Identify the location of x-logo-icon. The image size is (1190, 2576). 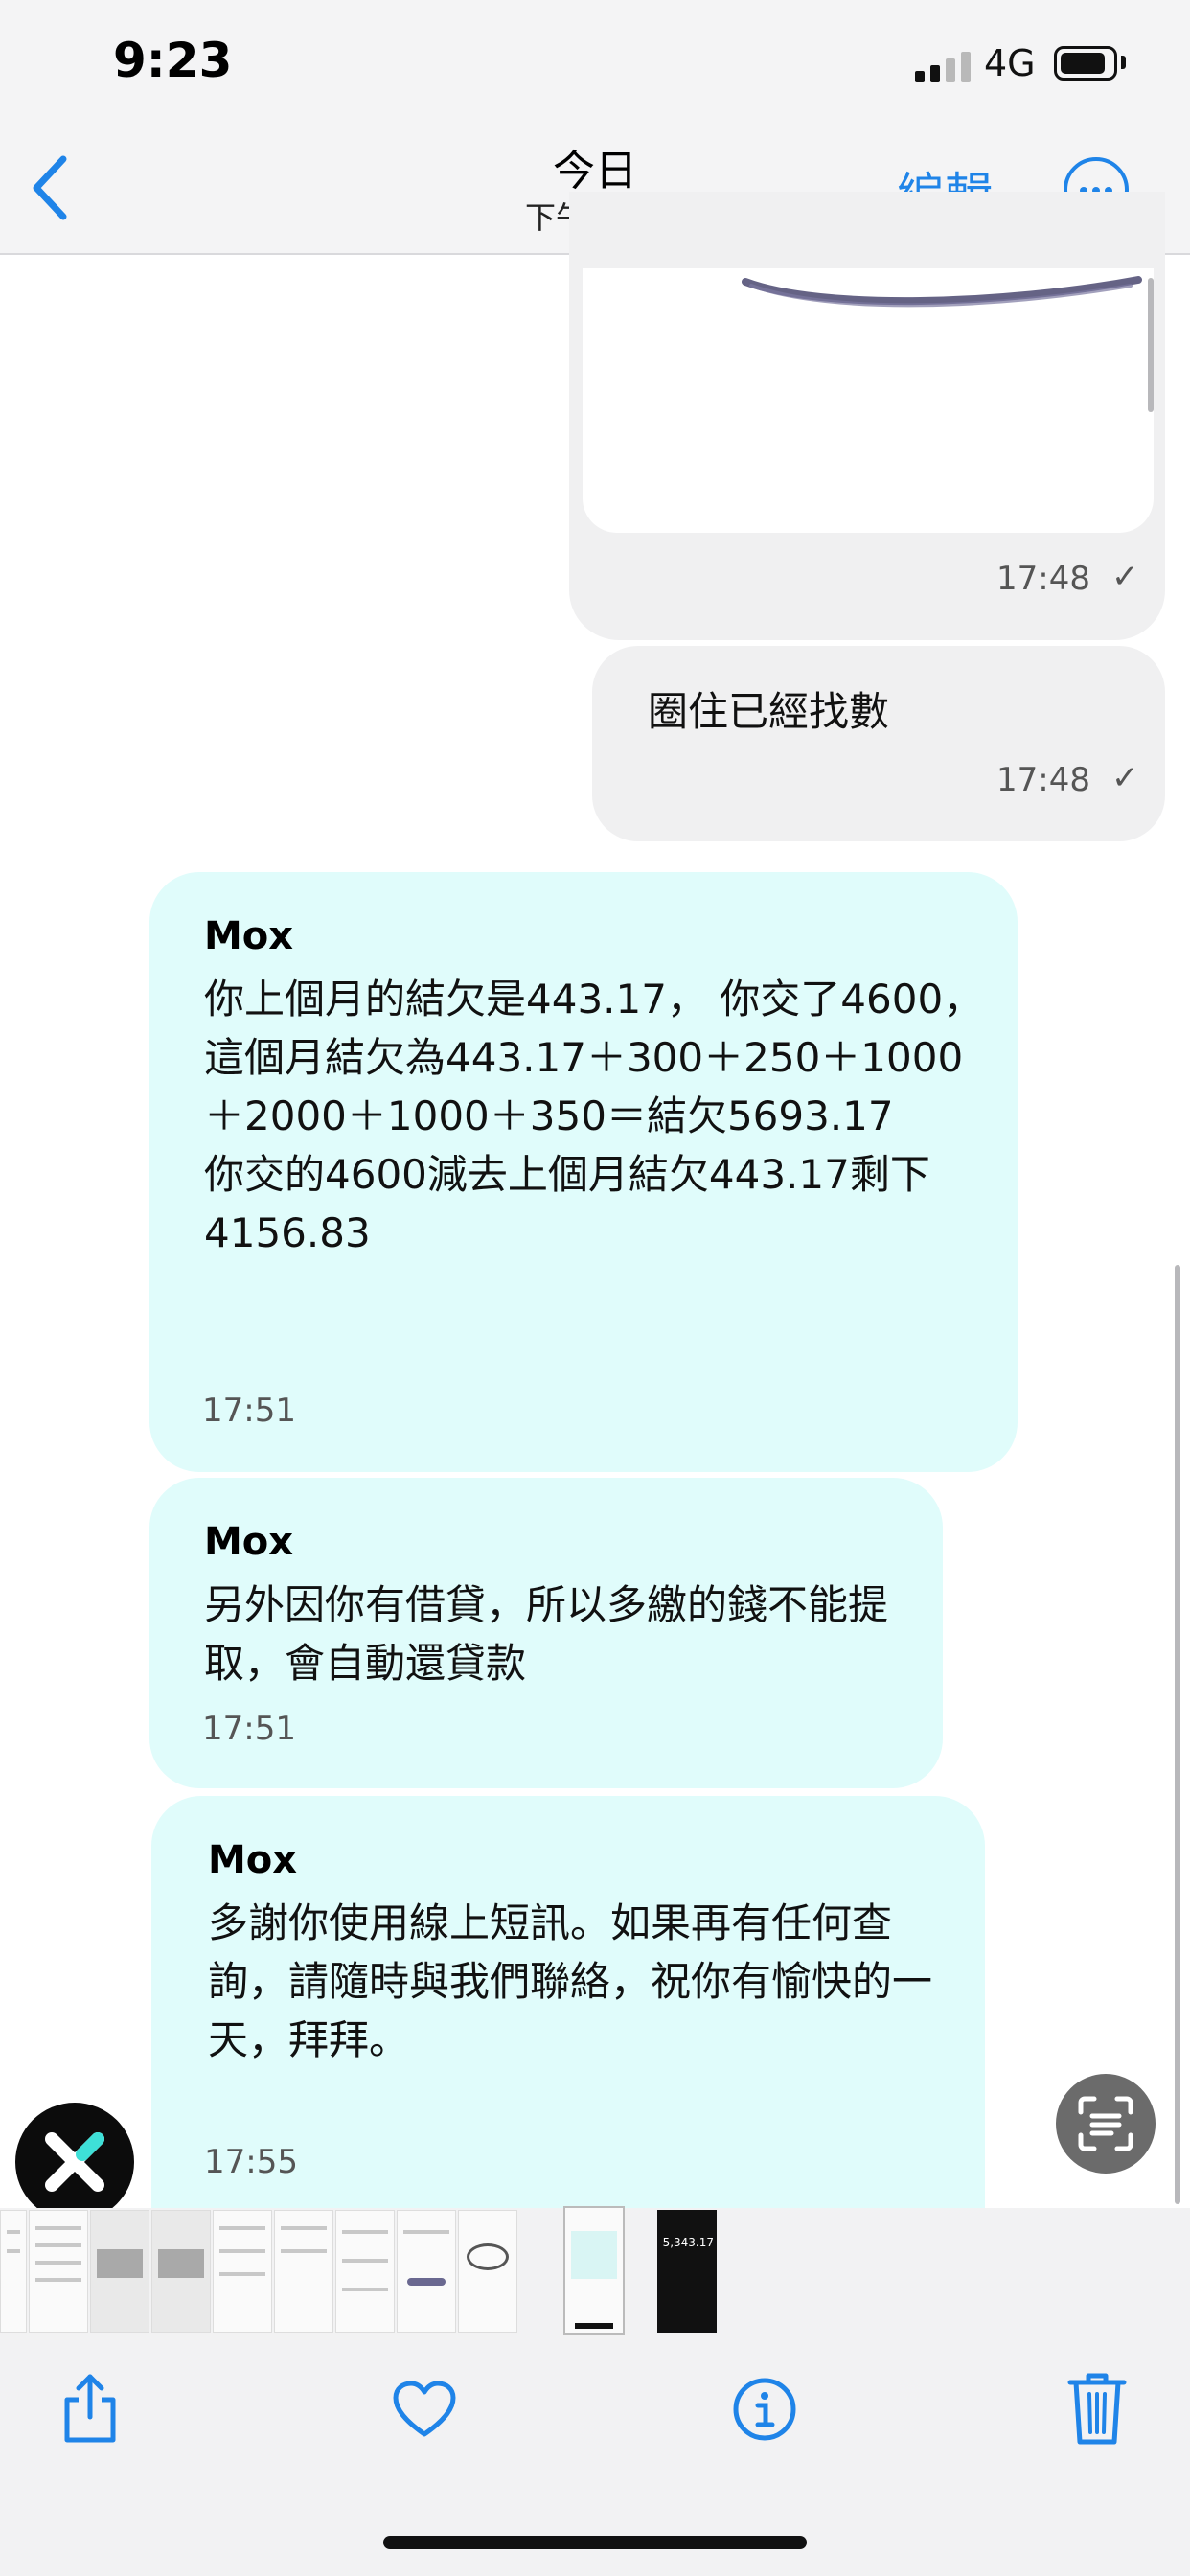
(74, 2162).